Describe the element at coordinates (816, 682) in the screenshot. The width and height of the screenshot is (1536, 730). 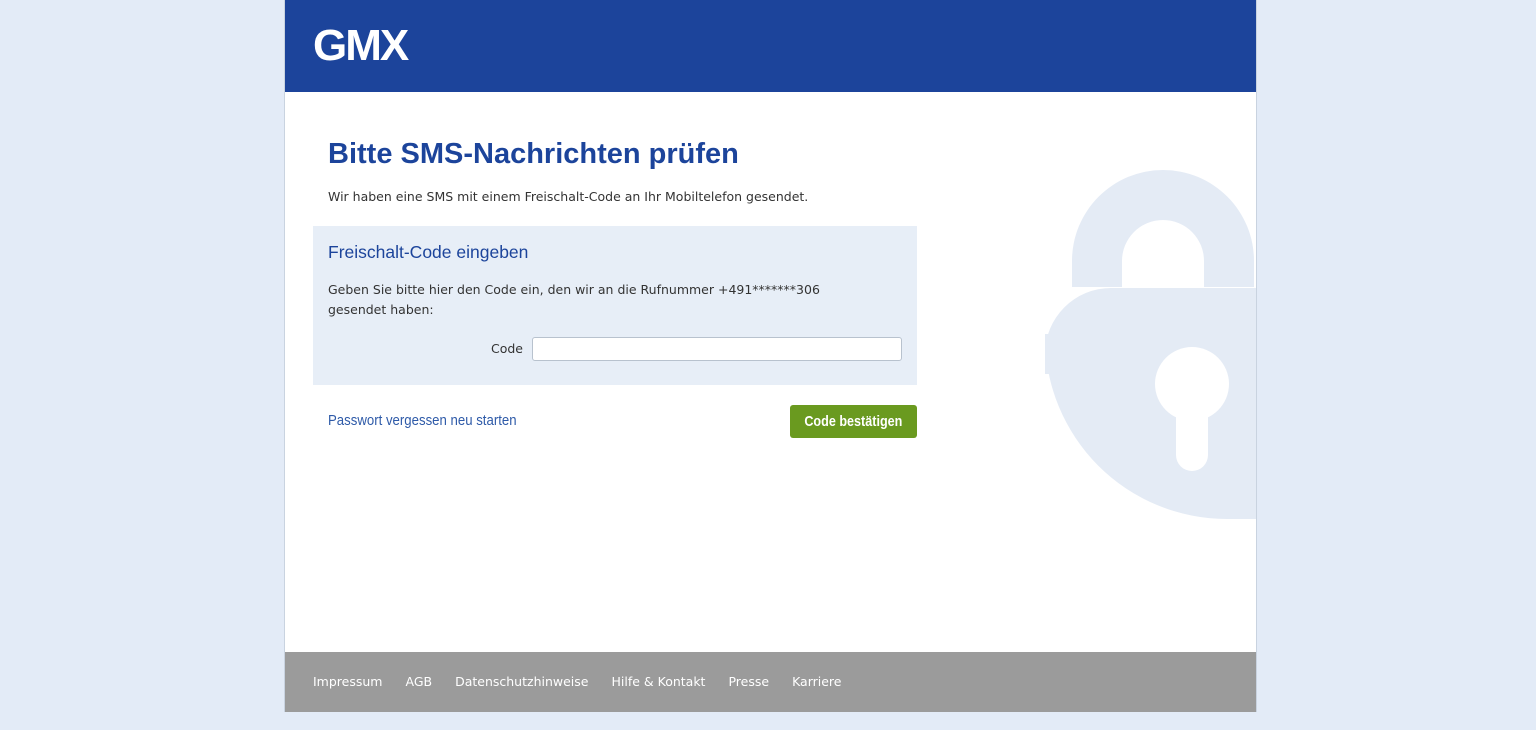
I see `footer-link-karriere: Karriere` at that location.